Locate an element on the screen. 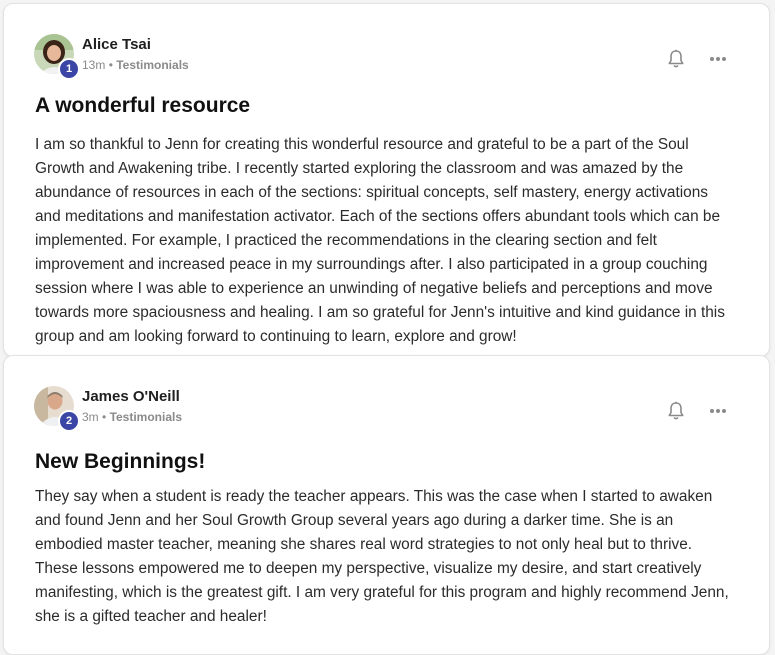 The height and width of the screenshot is (655, 775). post-meta: James O'Neill 3m • Testimonials is located at coordinates (132, 406).